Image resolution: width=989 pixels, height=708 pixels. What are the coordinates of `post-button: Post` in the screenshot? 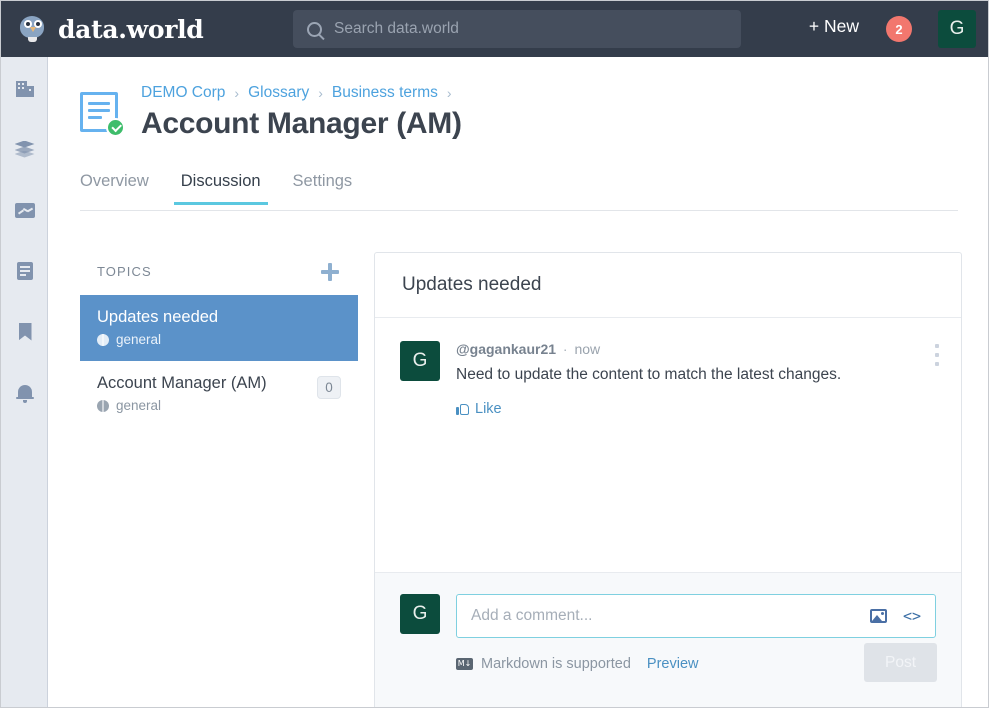 It's located at (900, 662).